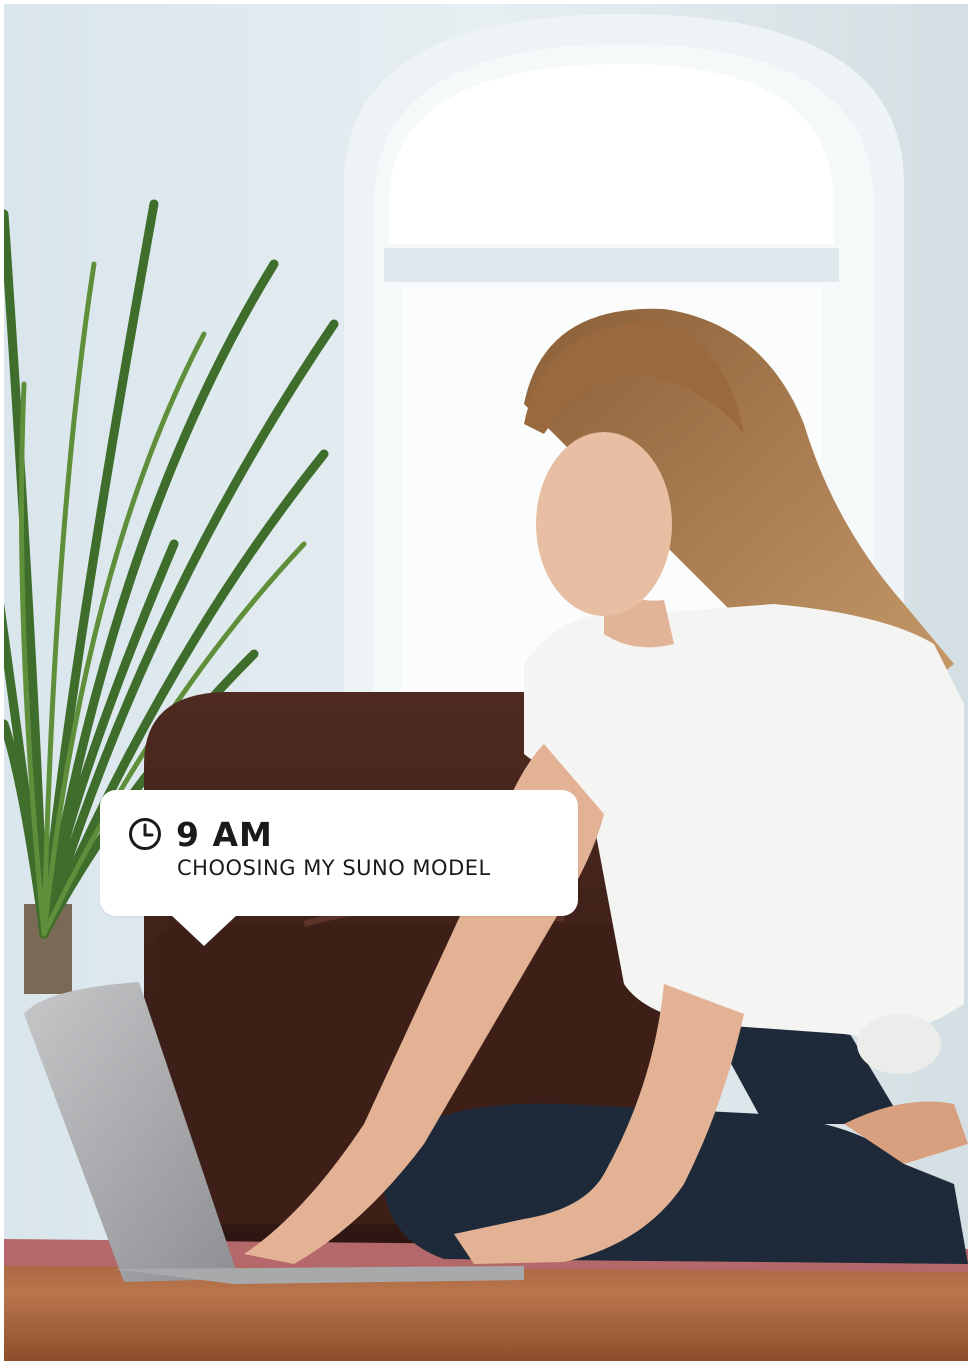  I want to click on time-callout-bubble: 9 AM CHOOSING MY SUNO MODEL, so click(339, 868).